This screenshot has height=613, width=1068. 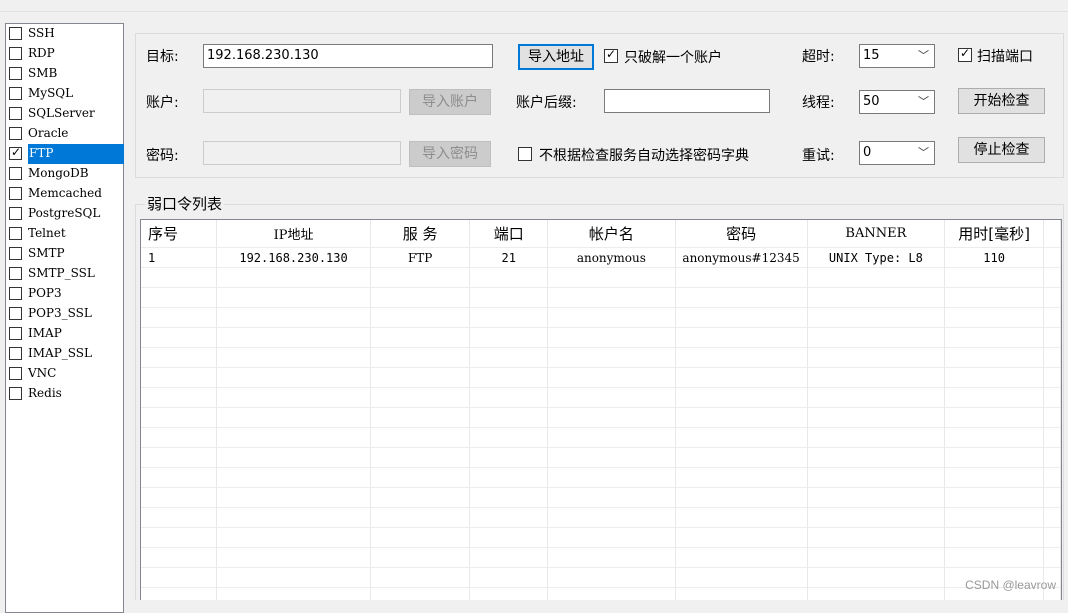 I want to click on service-item-imap: IMAP, so click(x=64, y=334).